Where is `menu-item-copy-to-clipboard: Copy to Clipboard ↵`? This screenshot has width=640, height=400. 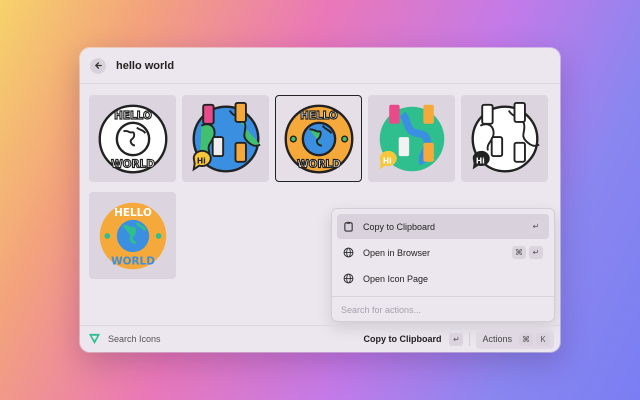 menu-item-copy-to-clipboard: Copy to Clipboard ↵ is located at coordinates (443, 226).